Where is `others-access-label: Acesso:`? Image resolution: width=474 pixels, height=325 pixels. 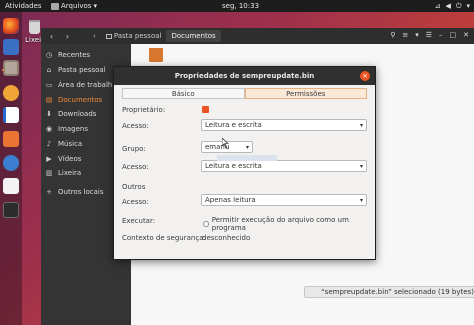 others-access-label: Acesso: is located at coordinates (135, 202).